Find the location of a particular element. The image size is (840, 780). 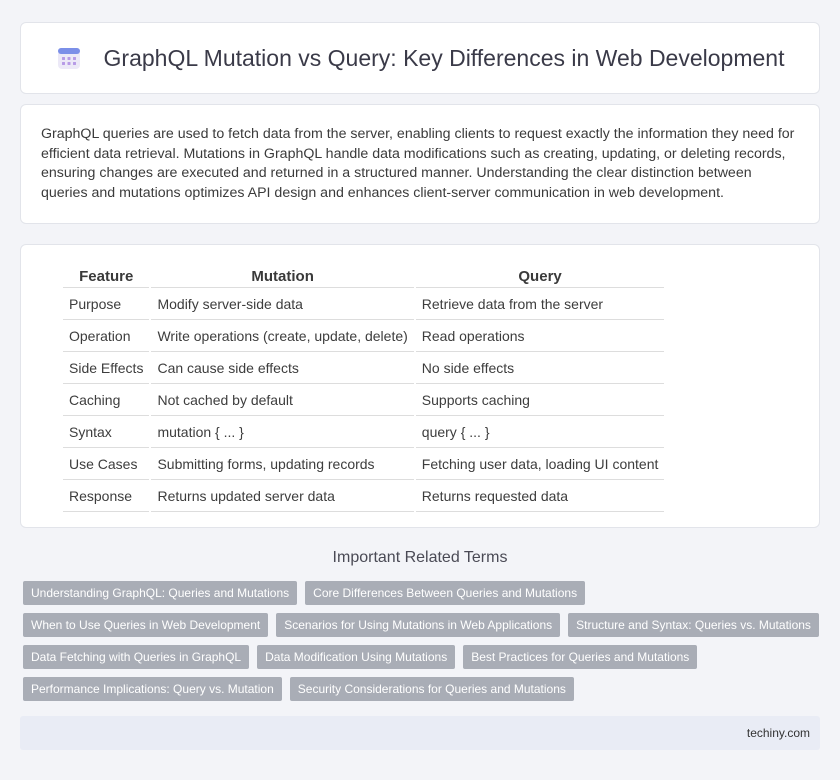

table-cell: Caching is located at coordinates (106, 400).